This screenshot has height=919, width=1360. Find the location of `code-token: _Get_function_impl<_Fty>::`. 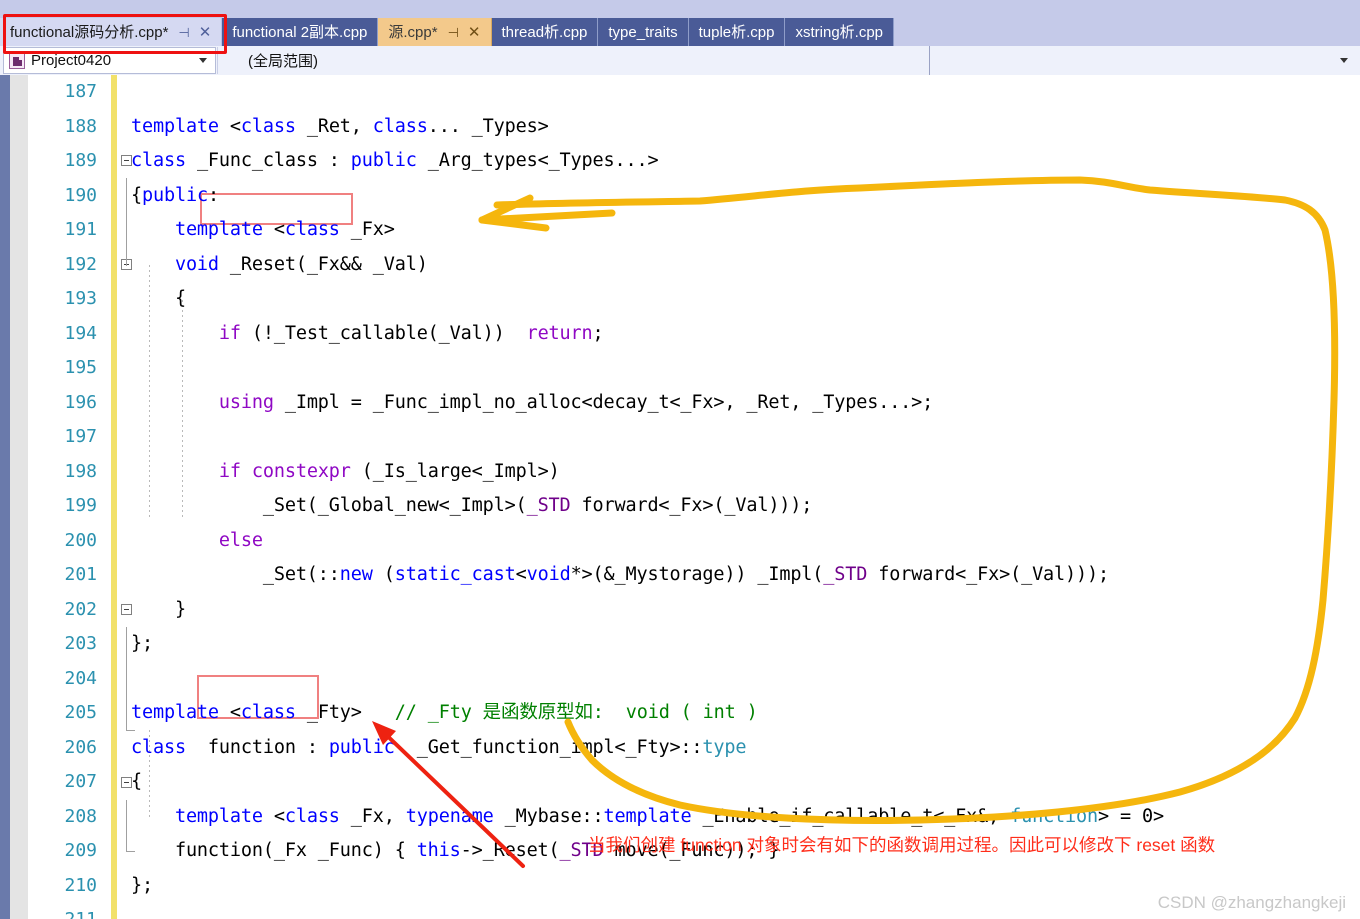

code-token: _Get_function_impl<_Fty>:: is located at coordinates (548, 747).